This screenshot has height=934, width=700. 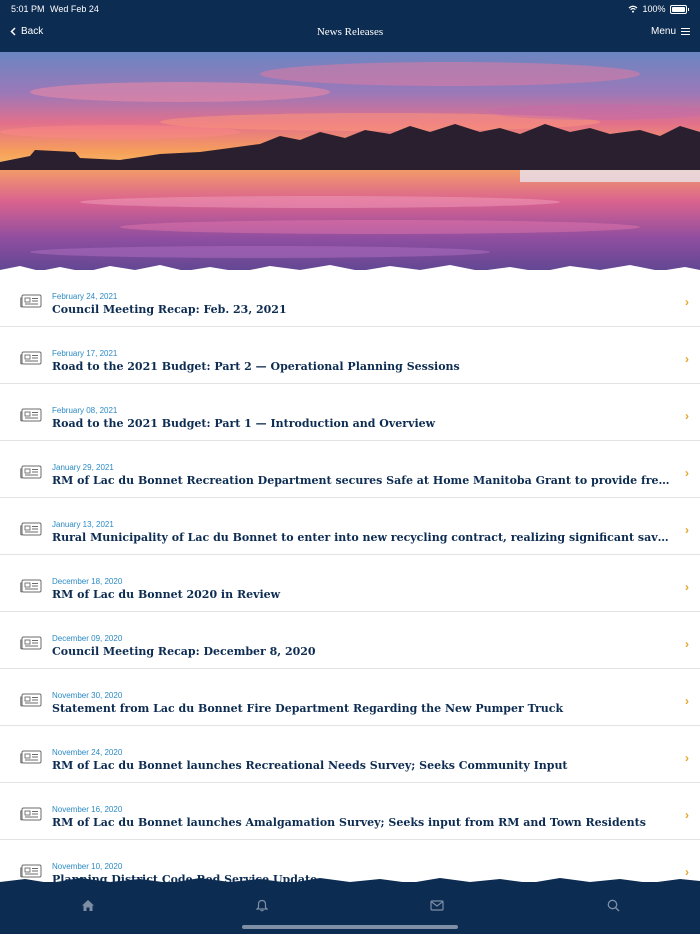 What do you see at coordinates (166, 594) in the screenshot?
I see `news-title: RM of Lac du Bonnet 2020 in Review` at bounding box center [166, 594].